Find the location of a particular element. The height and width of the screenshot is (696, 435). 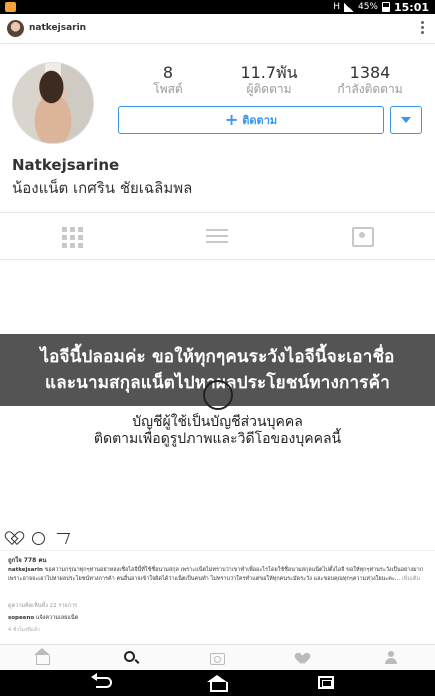

status-bar: H 45% 15:01 is located at coordinates (217, 7).